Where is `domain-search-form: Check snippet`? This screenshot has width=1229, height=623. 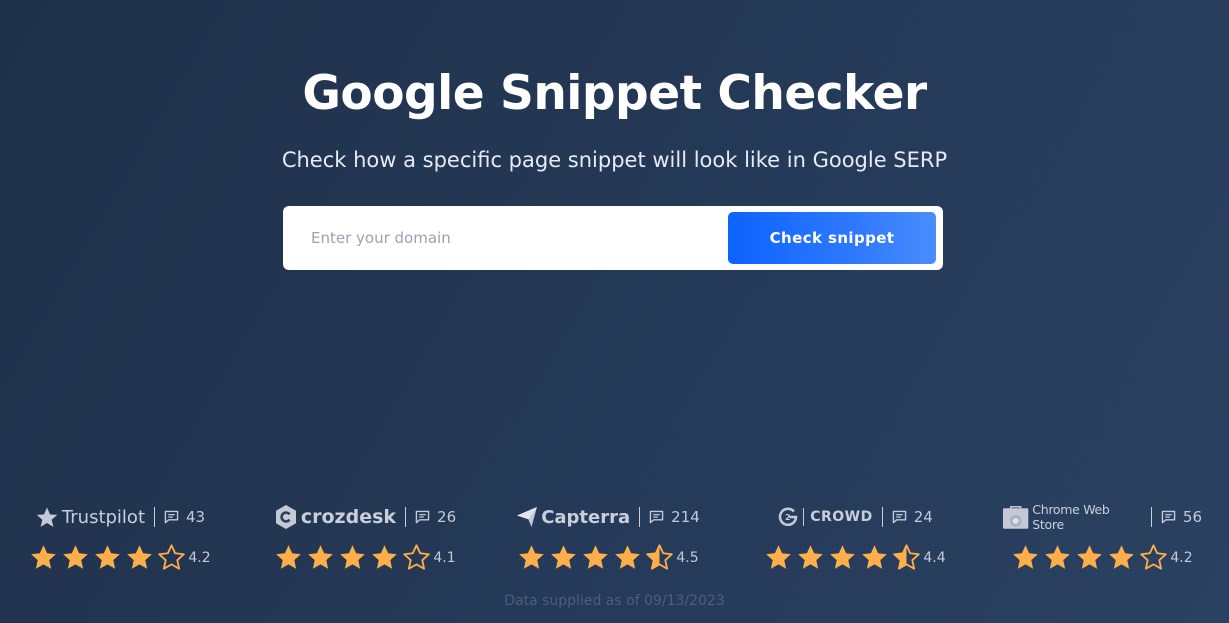 domain-search-form: Check snippet is located at coordinates (613, 238).